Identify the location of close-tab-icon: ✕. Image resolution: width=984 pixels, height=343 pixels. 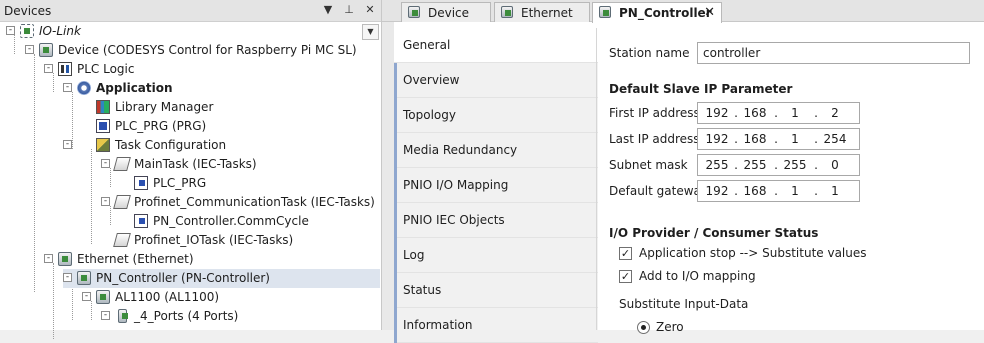
(709, 12).